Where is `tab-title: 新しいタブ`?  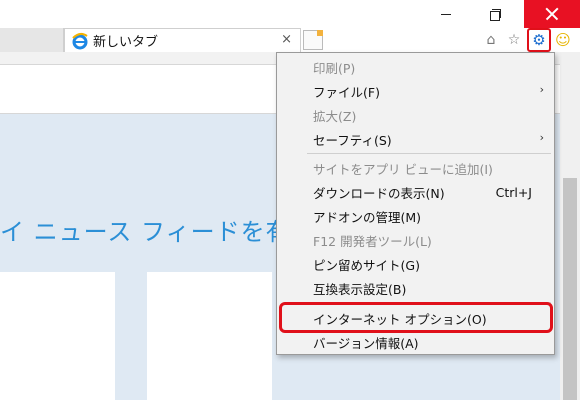
tab-title: 新しいタブ is located at coordinates (126, 42).